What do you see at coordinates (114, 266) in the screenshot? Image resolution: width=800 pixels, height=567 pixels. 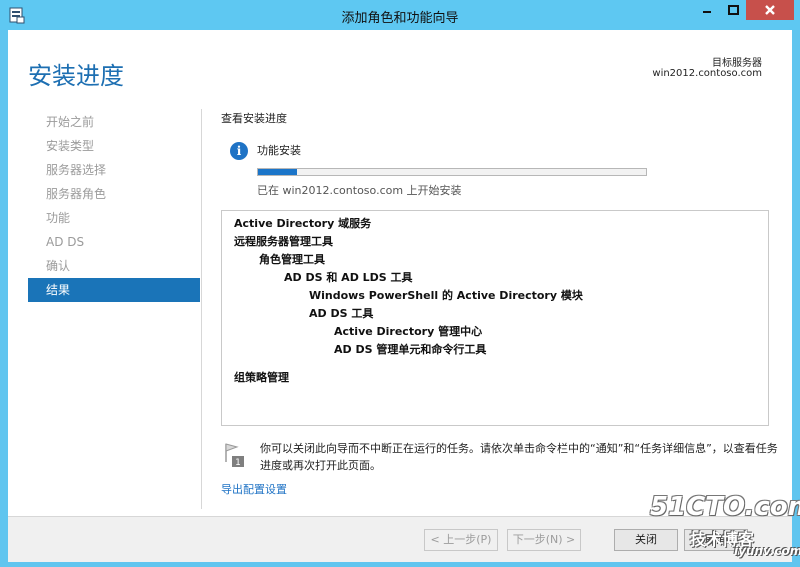 I see `nav-item-confirmation: 确认` at bounding box center [114, 266].